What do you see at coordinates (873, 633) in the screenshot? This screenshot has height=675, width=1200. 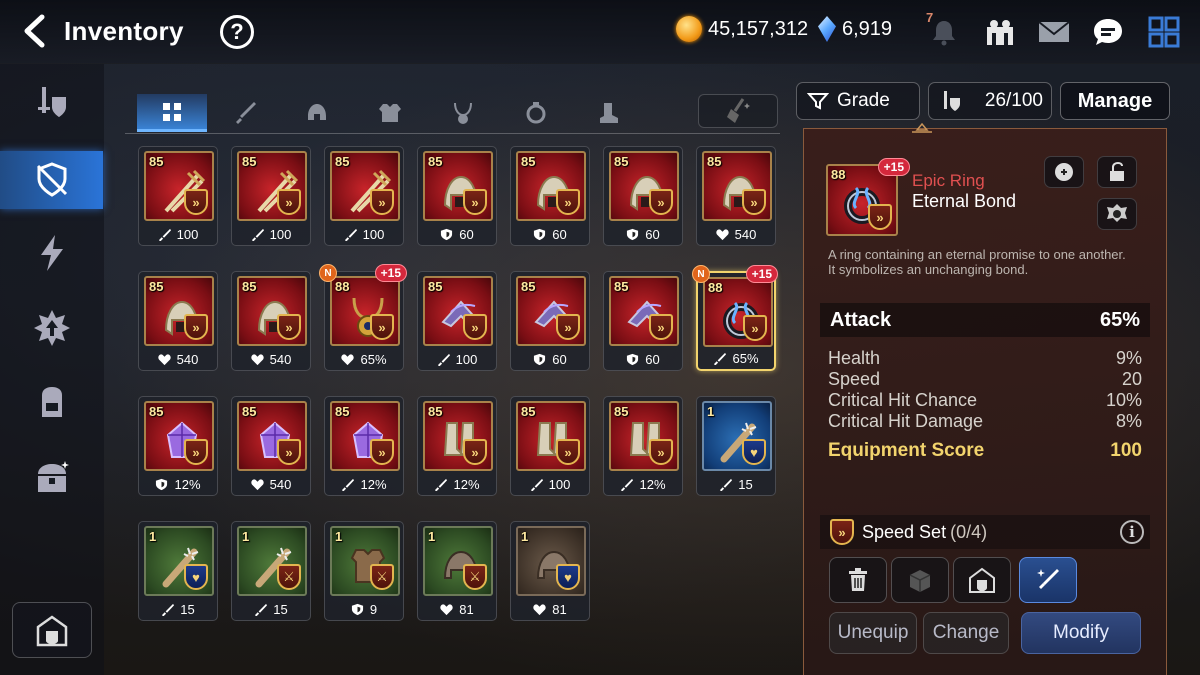 I see `unequip-button: Unequip` at bounding box center [873, 633].